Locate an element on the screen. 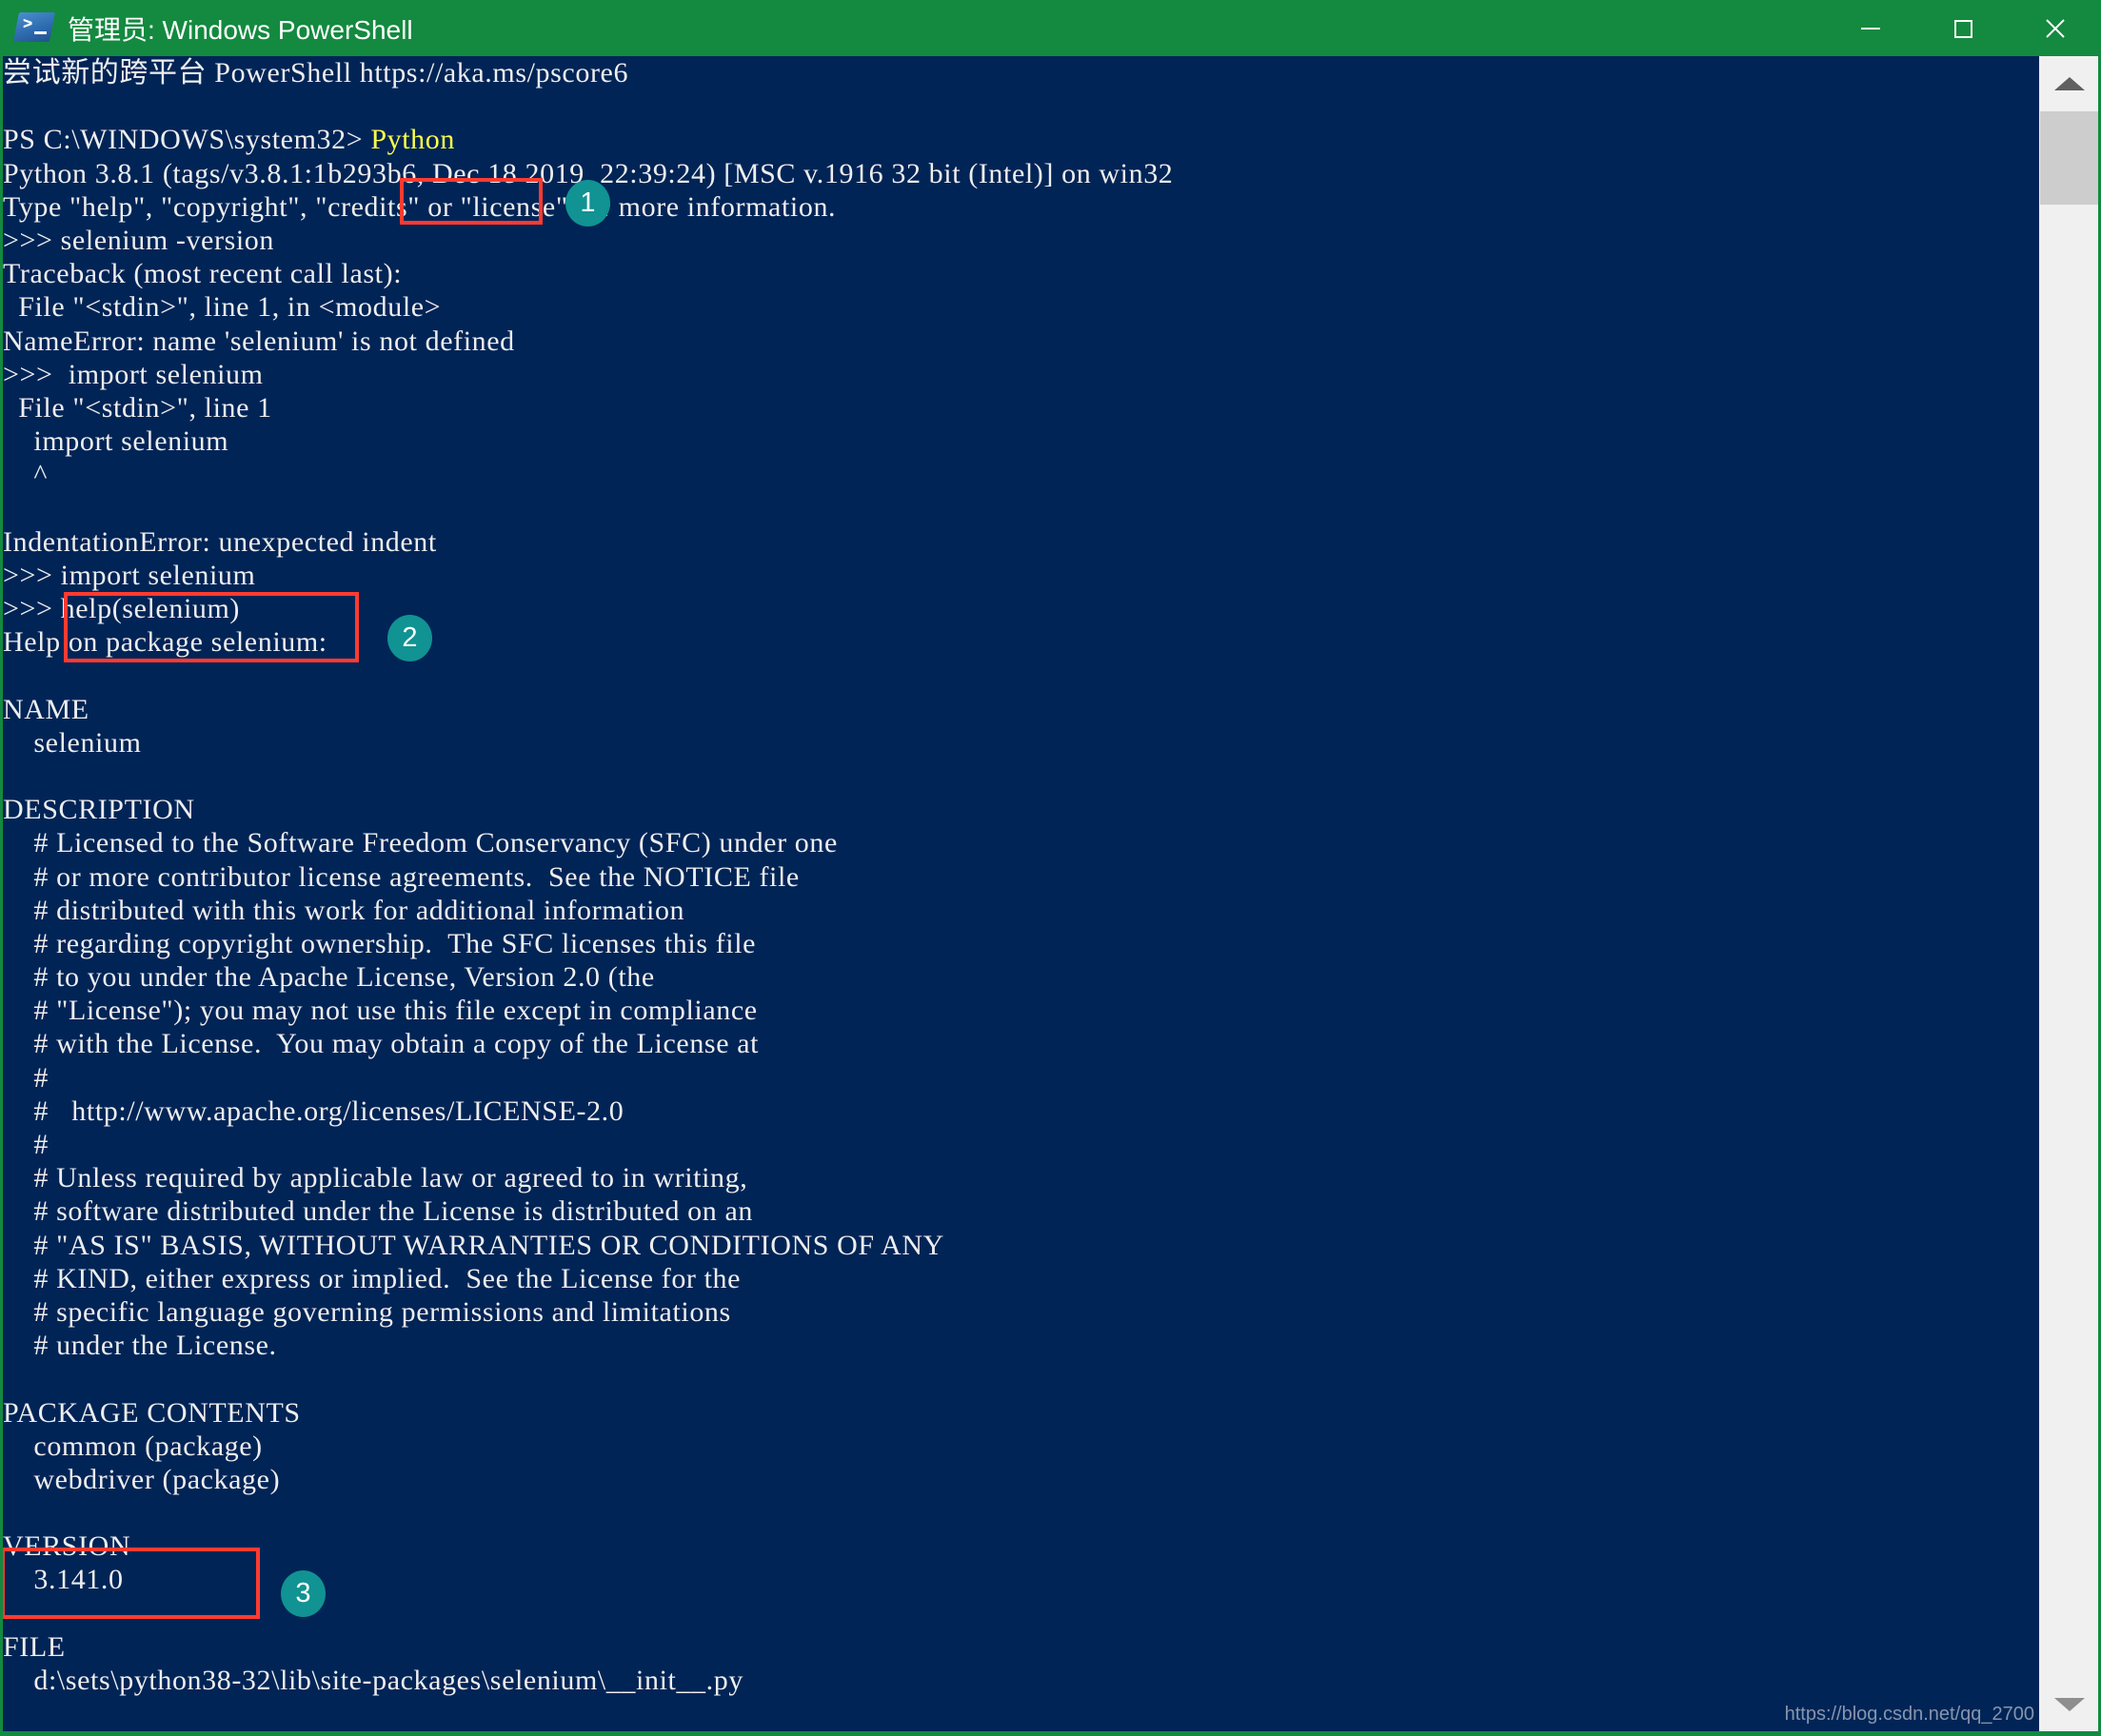  terminal-line: FILE is located at coordinates (34, 1646).